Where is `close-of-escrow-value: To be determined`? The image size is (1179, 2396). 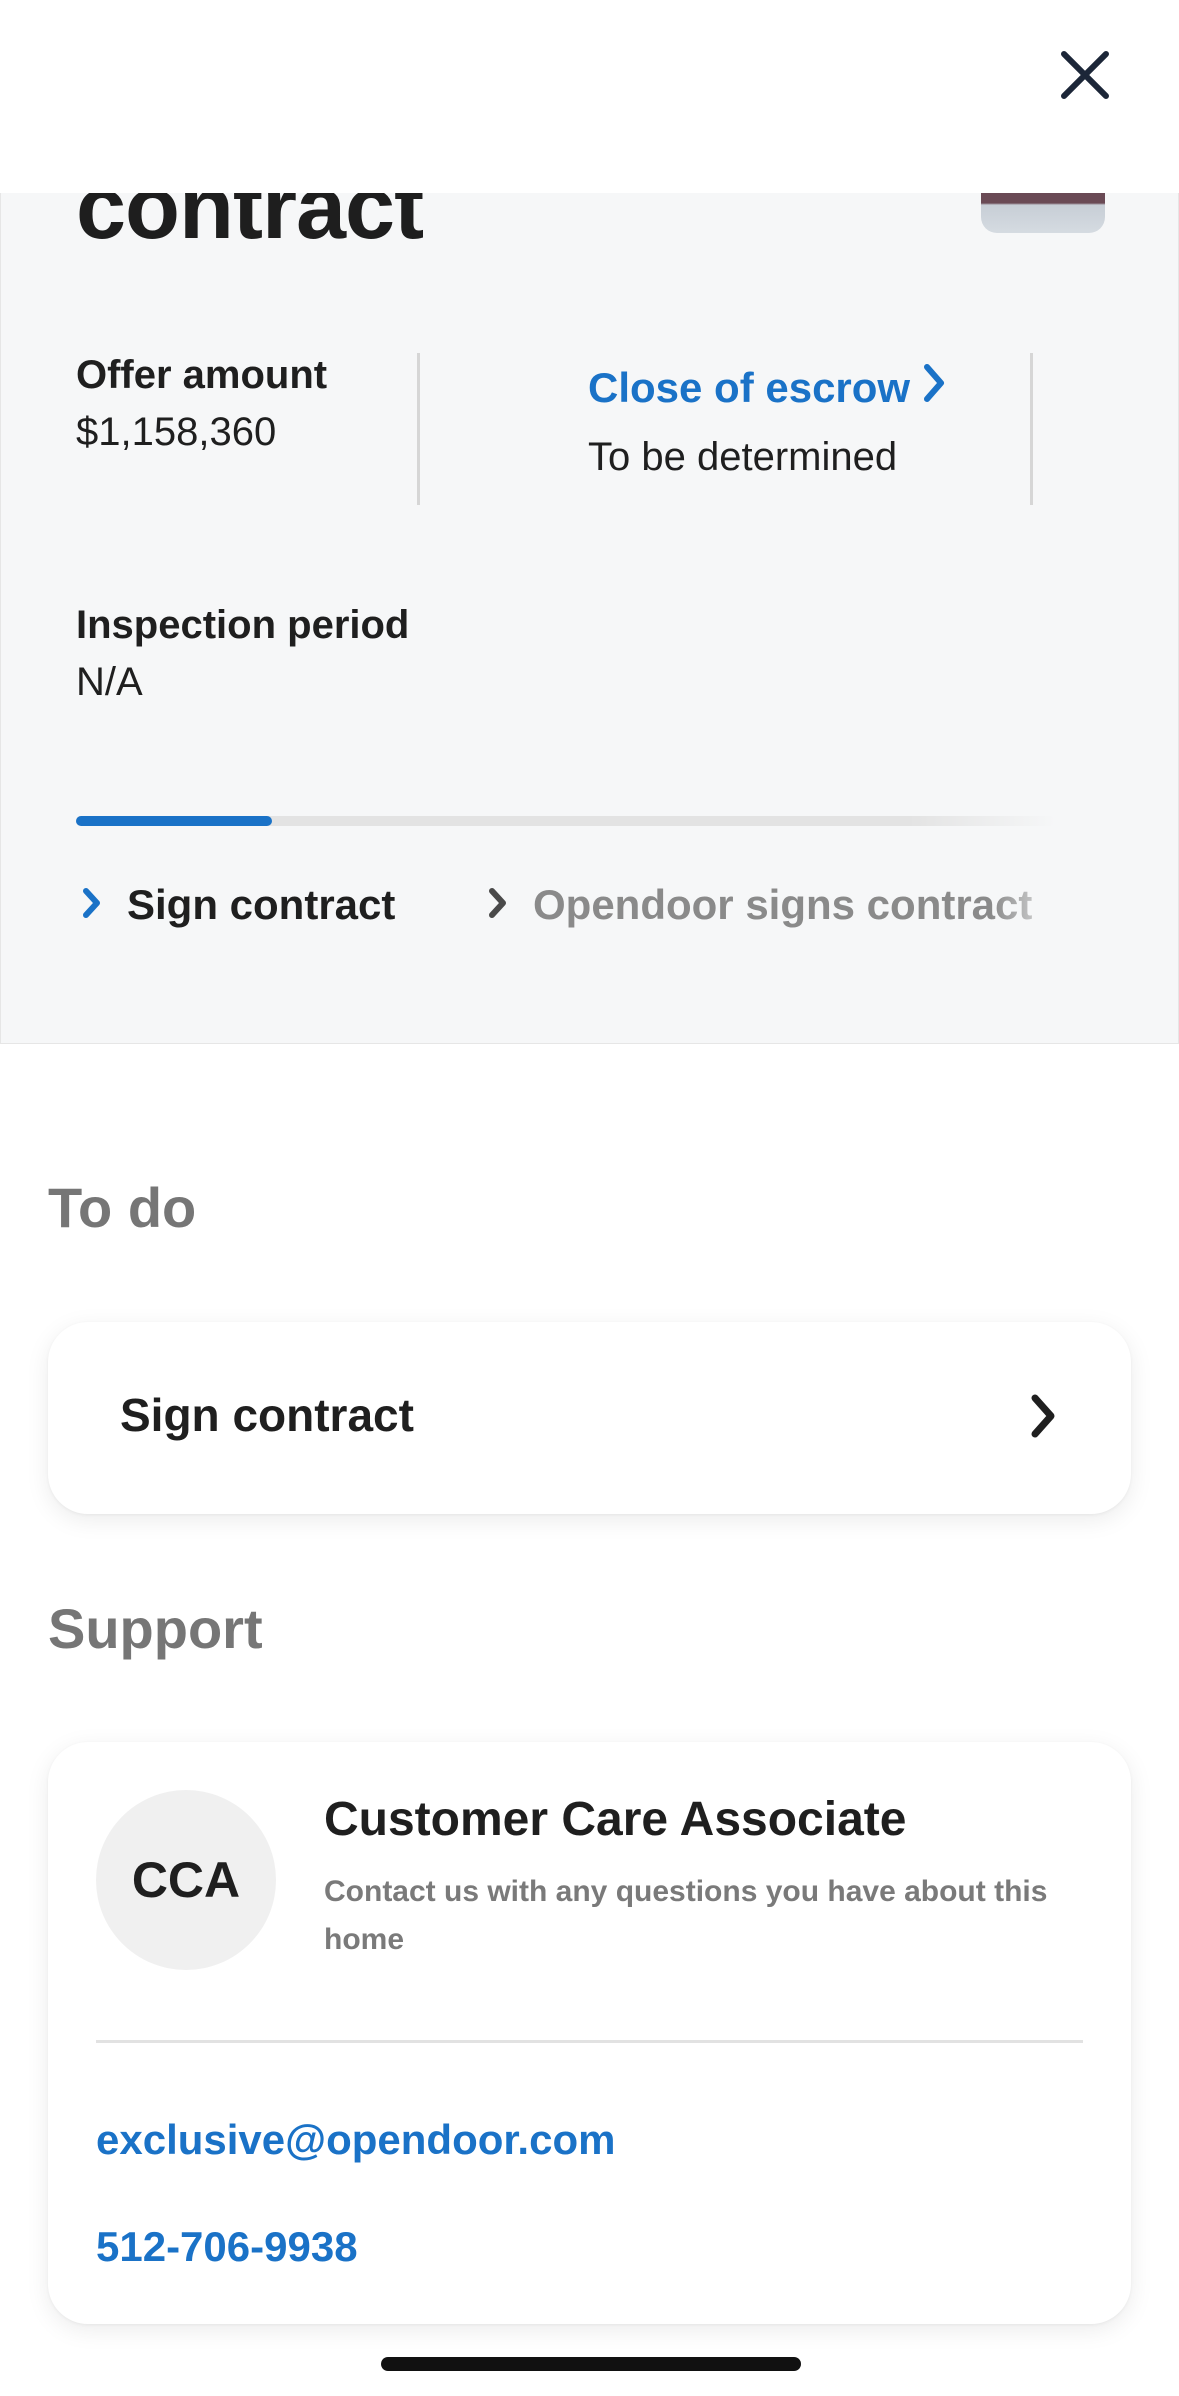
close-of-escrow-value: To be determined is located at coordinates (743, 457).